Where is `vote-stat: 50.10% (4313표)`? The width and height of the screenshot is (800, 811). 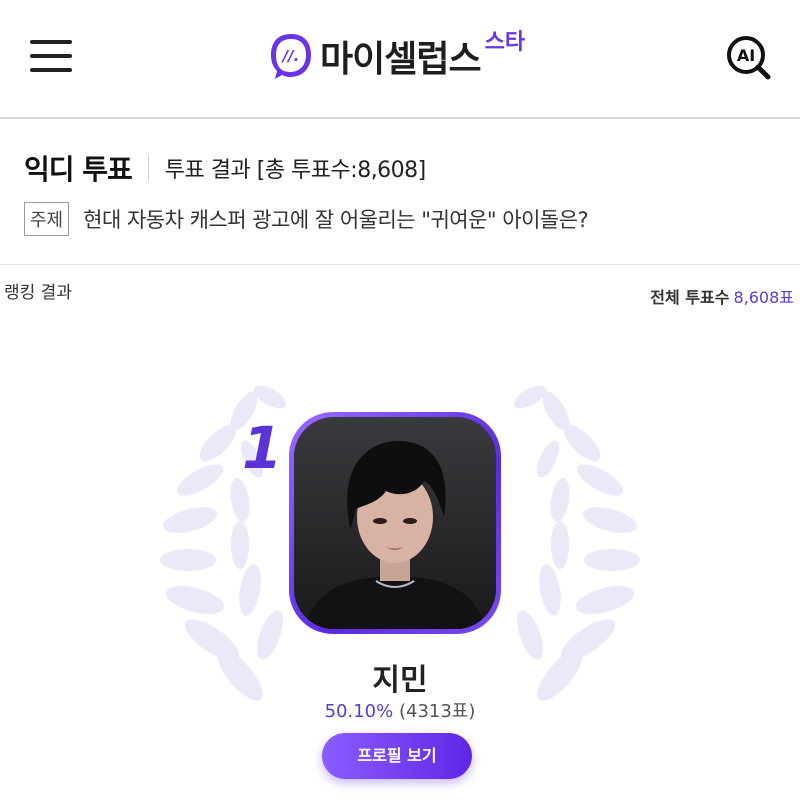
vote-stat: 50.10% (4313표) is located at coordinates (400, 710).